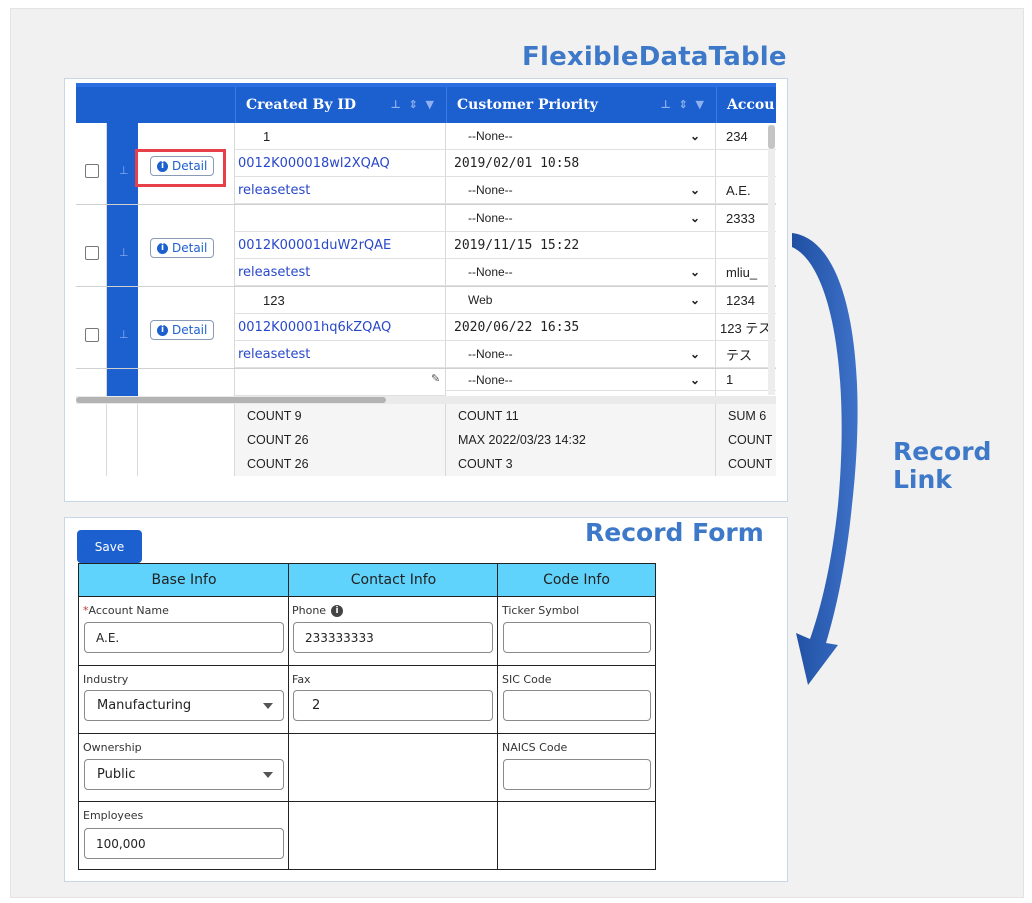 This screenshot has height=903, width=1032. What do you see at coordinates (393, 637) in the screenshot?
I see `phone-input: 233333333` at bounding box center [393, 637].